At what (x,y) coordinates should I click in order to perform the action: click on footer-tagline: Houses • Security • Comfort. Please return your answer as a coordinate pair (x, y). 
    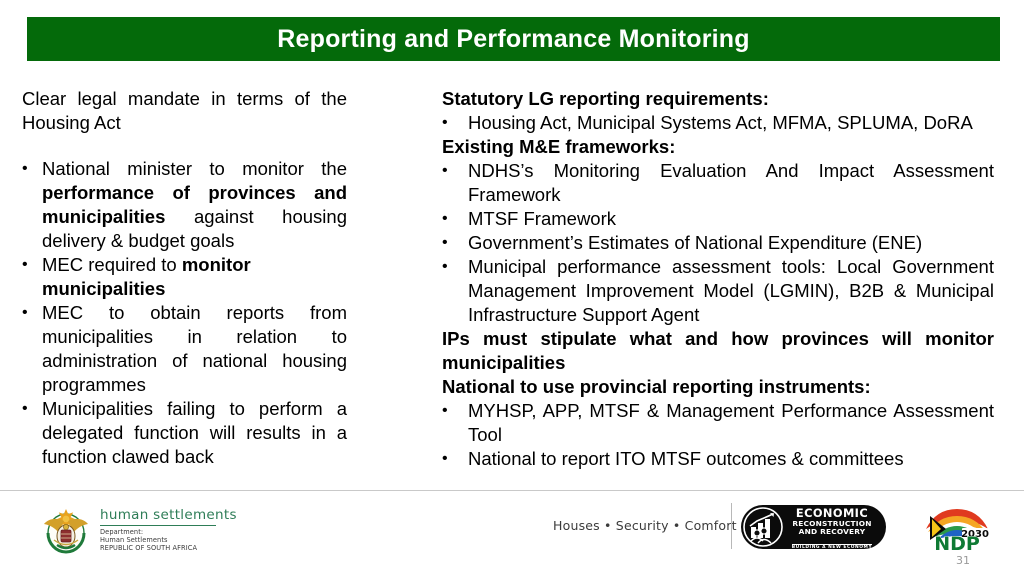
    Looking at the image, I should click on (645, 525).